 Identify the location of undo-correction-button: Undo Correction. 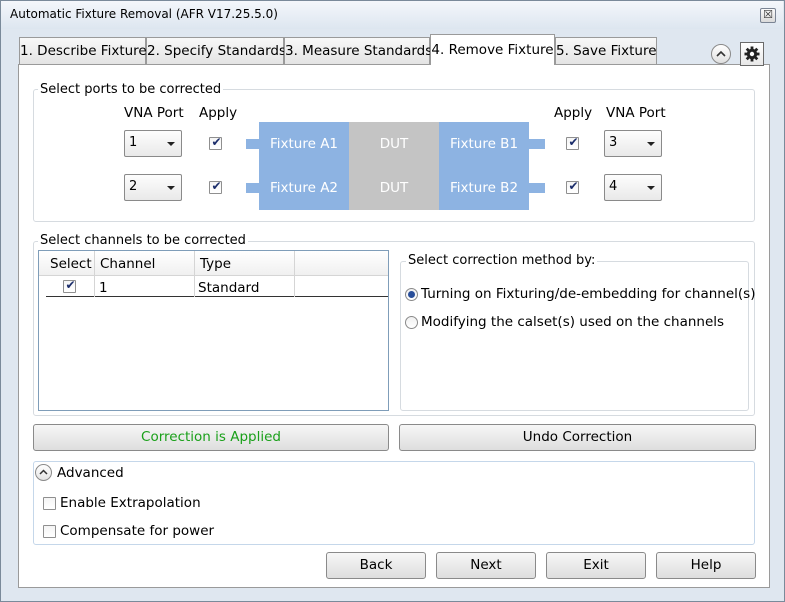
(577, 437).